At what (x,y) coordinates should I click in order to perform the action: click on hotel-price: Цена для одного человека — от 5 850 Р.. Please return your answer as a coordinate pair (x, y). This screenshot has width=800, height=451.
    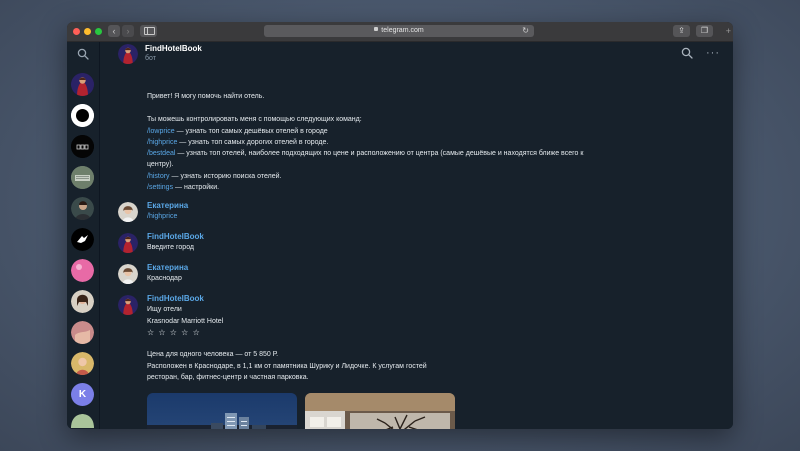
    Looking at the image, I should click on (213, 354).